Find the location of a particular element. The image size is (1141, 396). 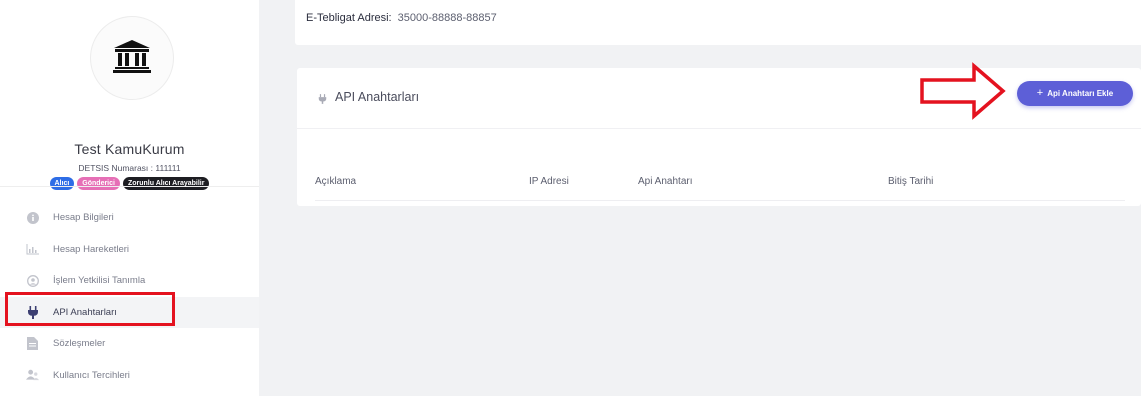

sidebar-item-sozlesmeler: Sözleşmeler is located at coordinates (129, 344).